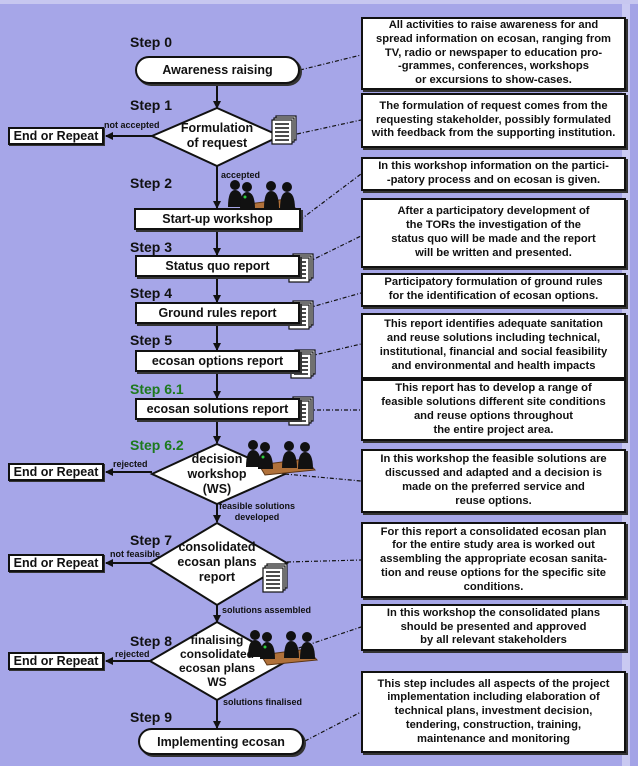  I want to click on node-ground-rules-report: Ground rules report, so click(217, 313).